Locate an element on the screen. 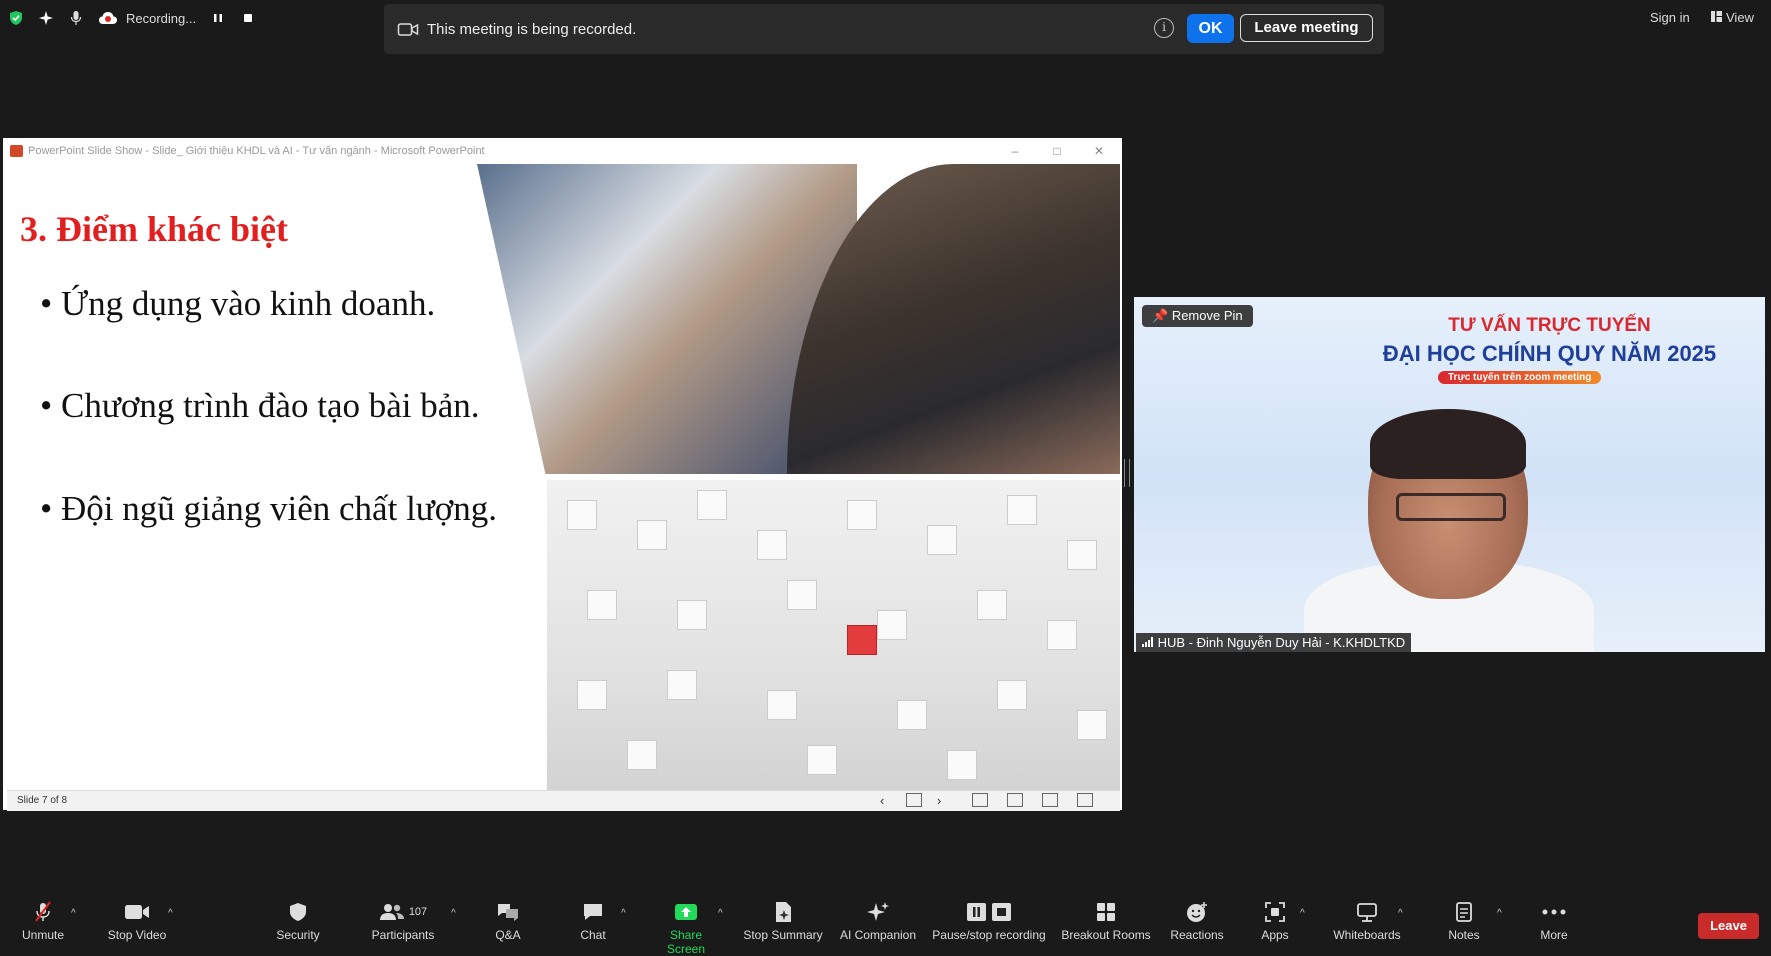  qa-icon is located at coordinates (508, 912).